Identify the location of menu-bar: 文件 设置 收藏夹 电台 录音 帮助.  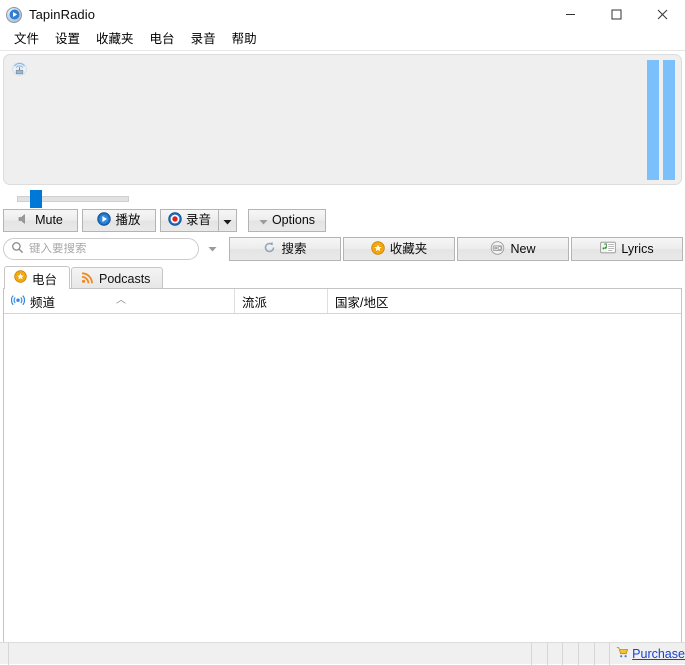
(342, 40).